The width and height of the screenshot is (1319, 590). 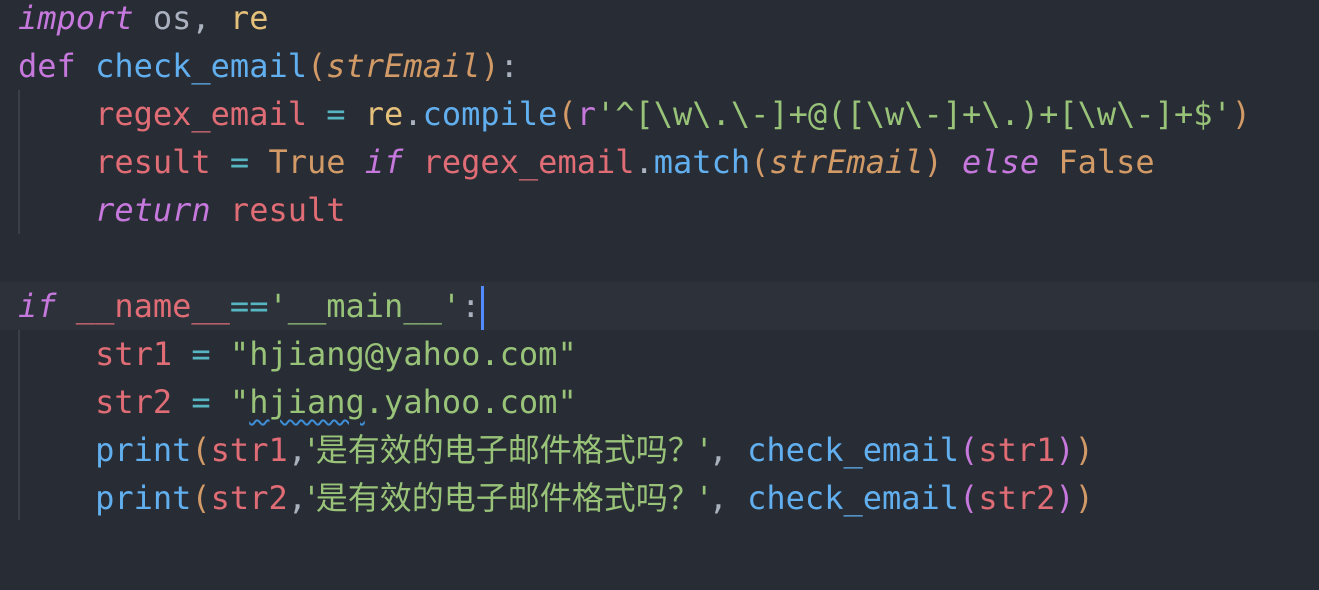 I want to click on code-token: compile, so click(x=490, y=114).